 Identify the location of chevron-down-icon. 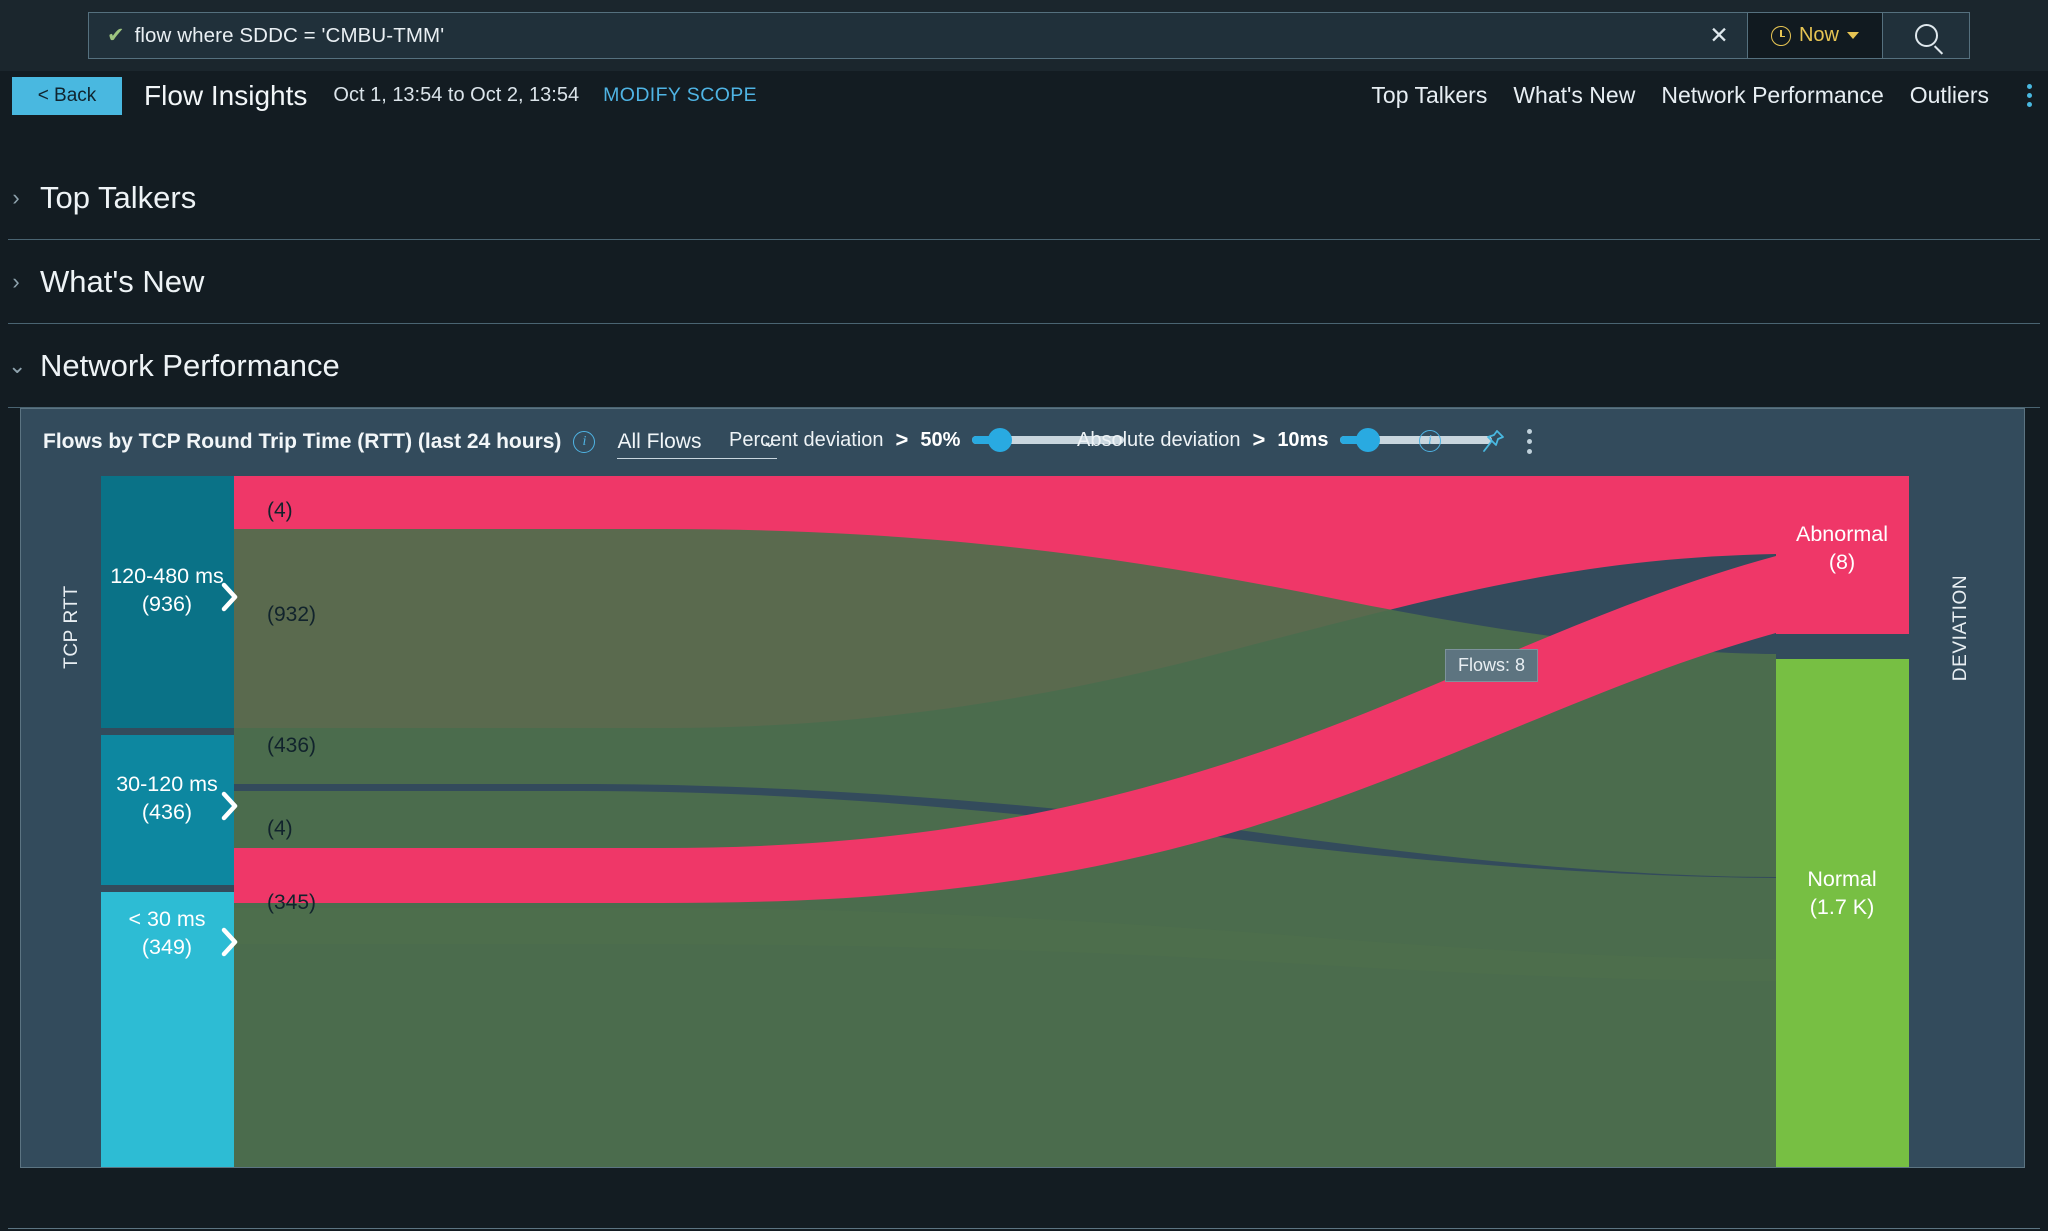
(1853, 35).